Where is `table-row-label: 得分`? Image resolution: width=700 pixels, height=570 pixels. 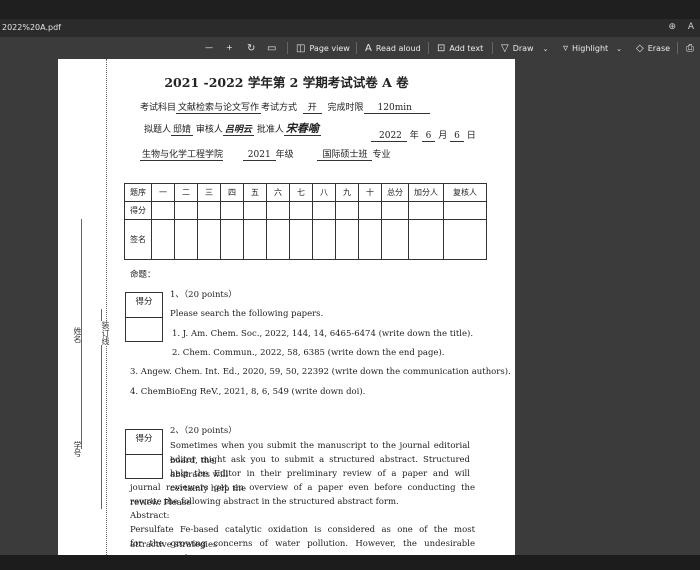 table-row-label: 得分 is located at coordinates (138, 210).